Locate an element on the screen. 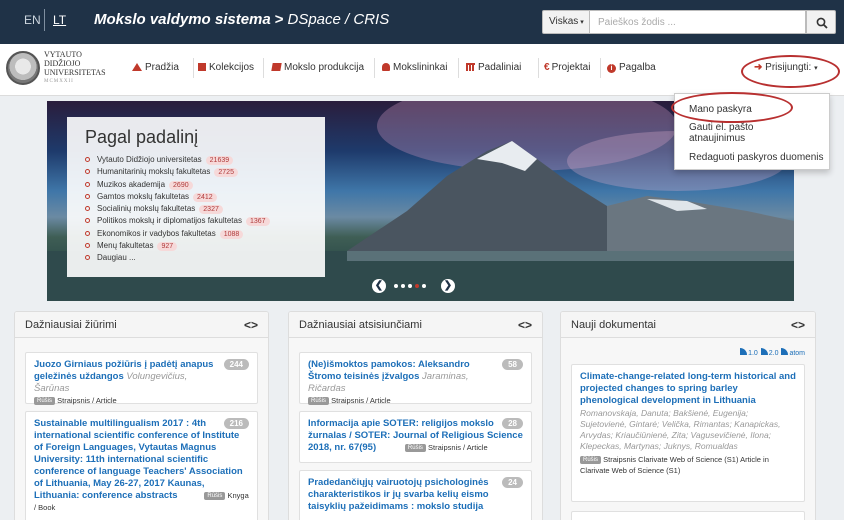 Image resolution: width=844 pixels, height=520 pixels. lang-lt-link: LT is located at coordinates (59, 20).